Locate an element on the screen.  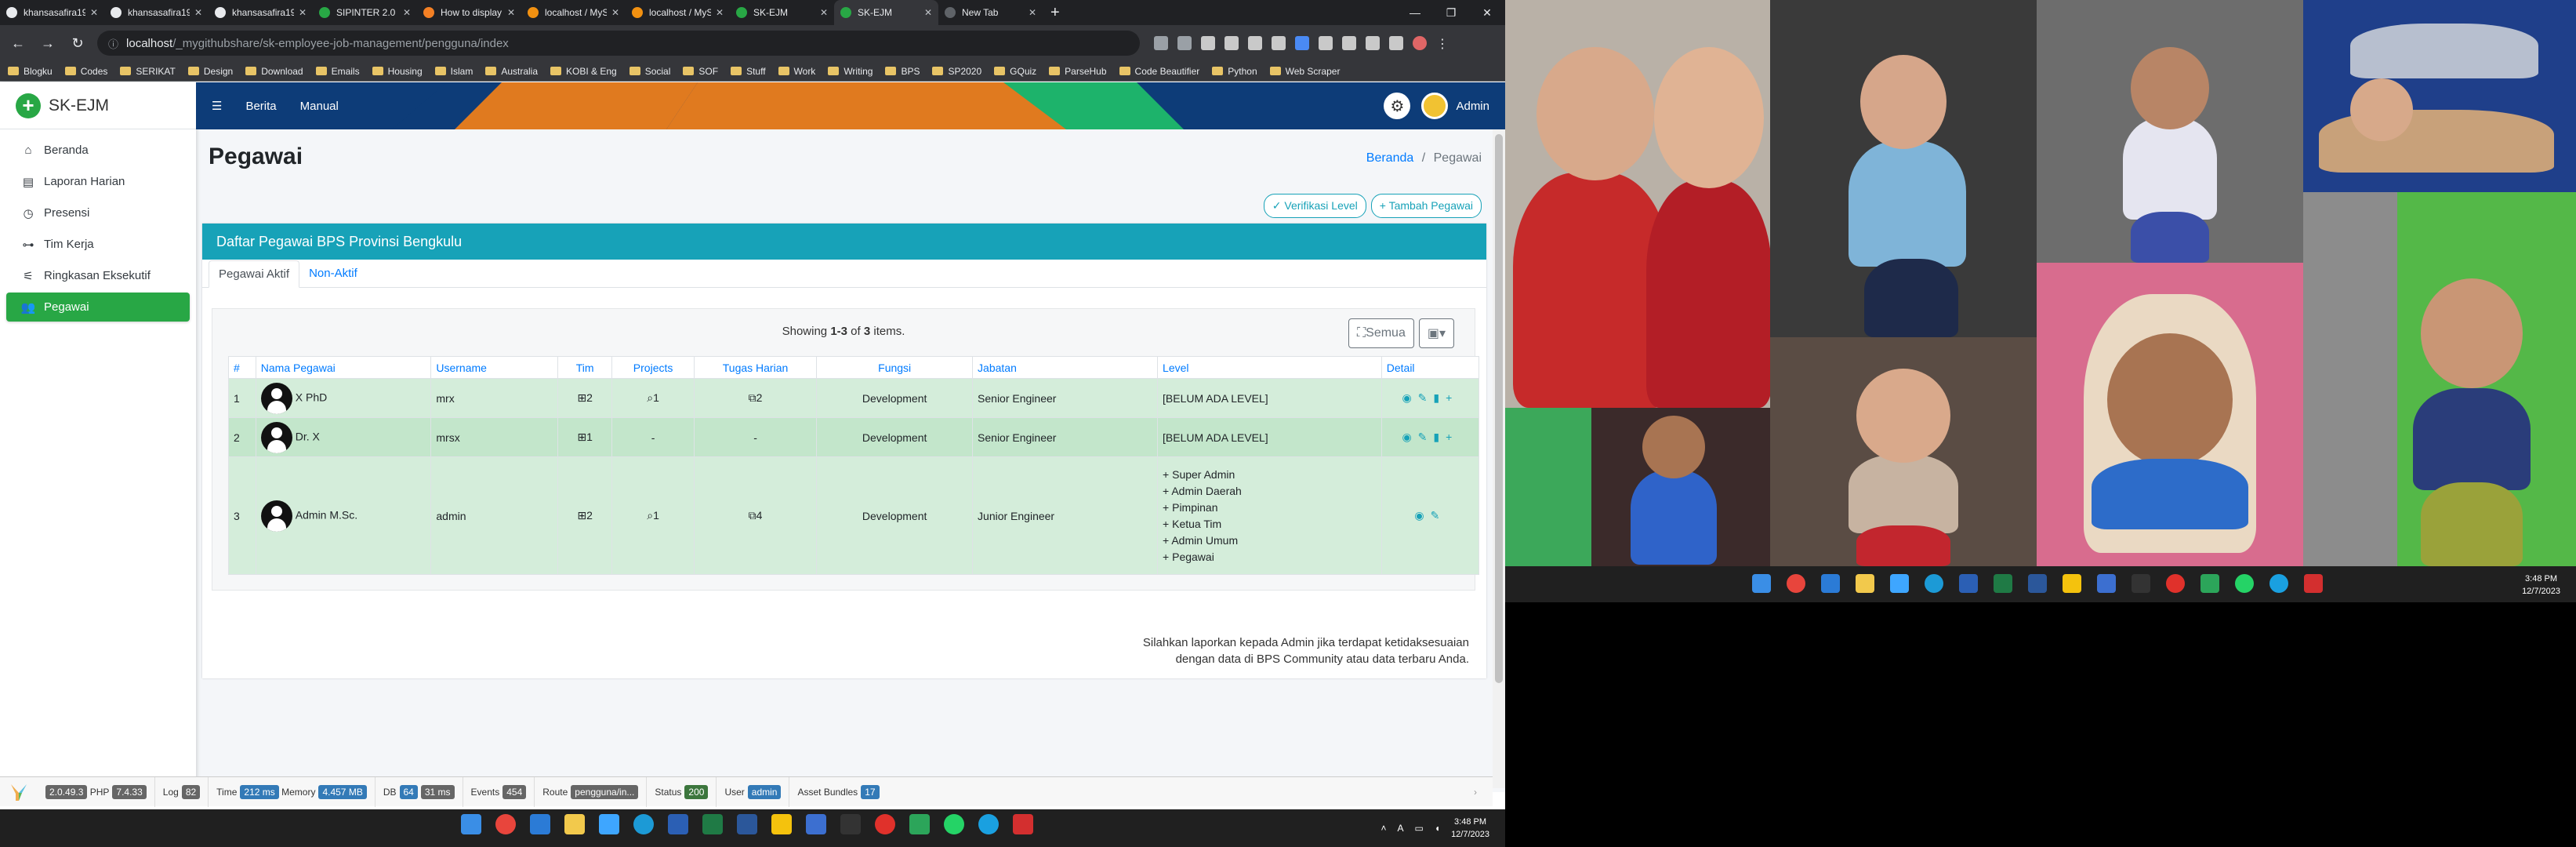
verifikasi-level-button: ✓ Verifikasi Level is located at coordinates (1315, 206).